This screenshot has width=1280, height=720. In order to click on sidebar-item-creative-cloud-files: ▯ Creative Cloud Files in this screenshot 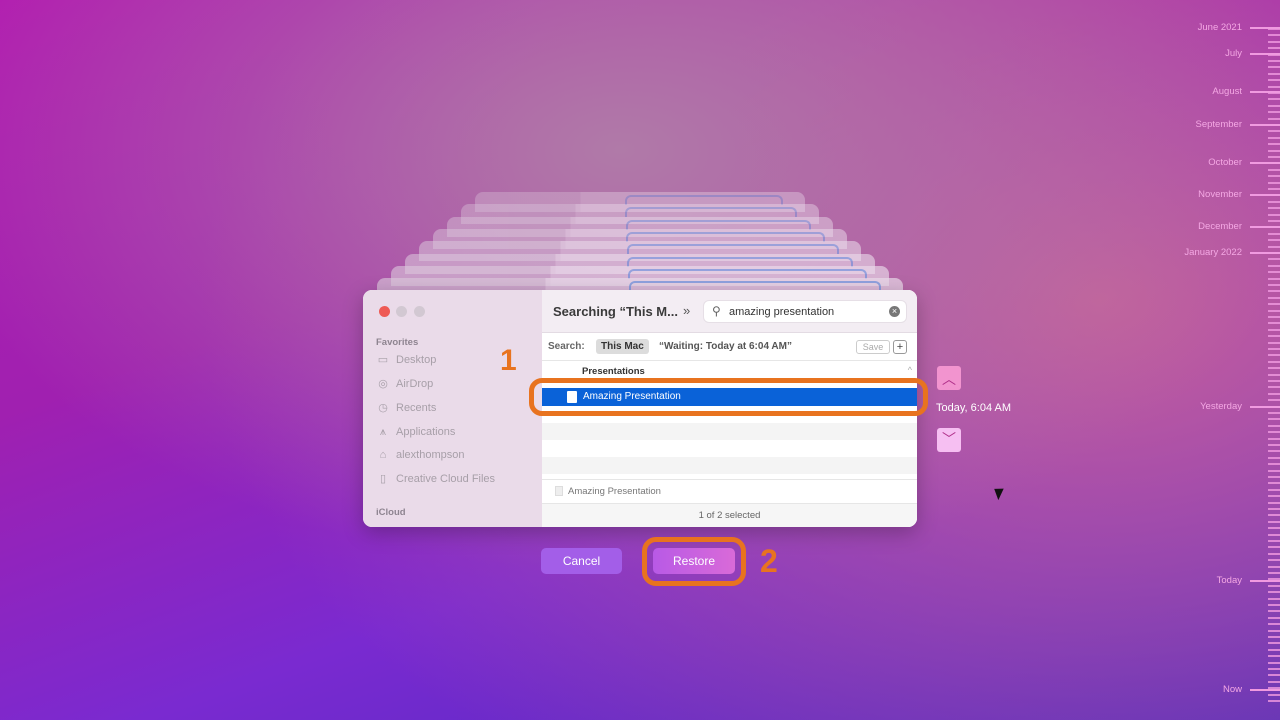, I will do `click(436, 479)`.